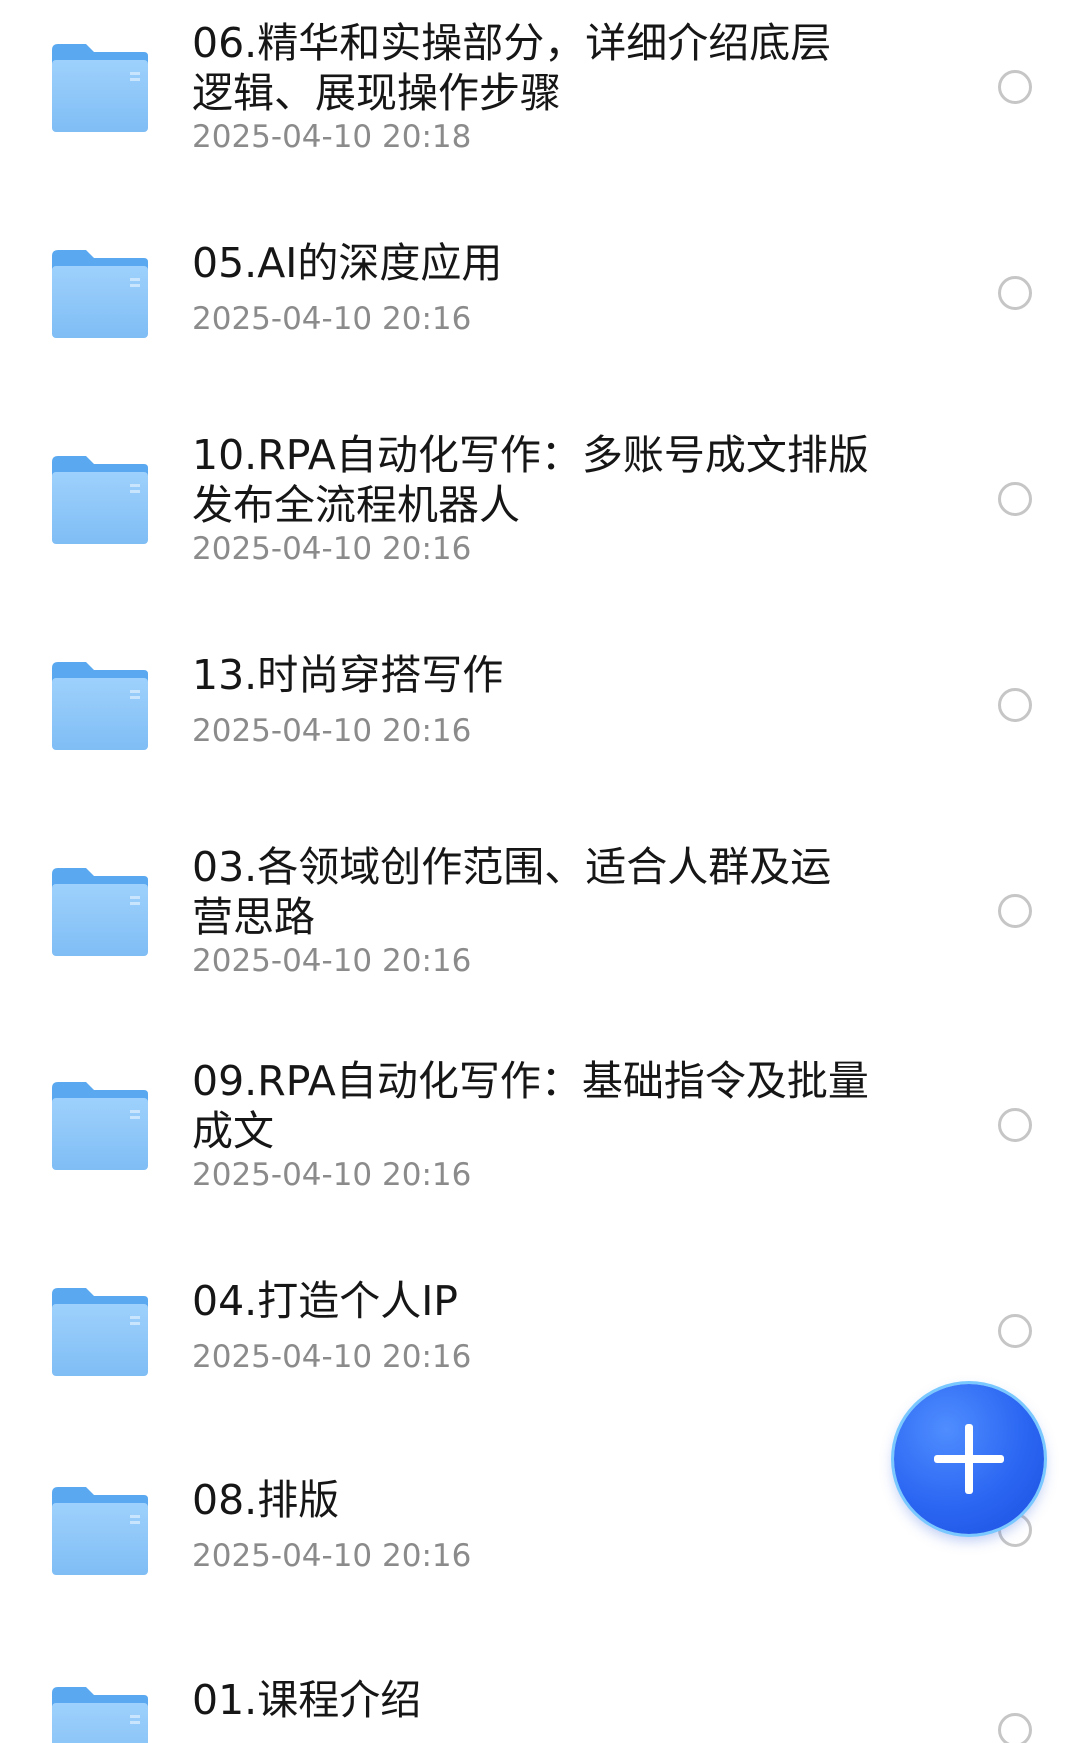 This screenshot has height=1743, width=1084. What do you see at coordinates (542, 1693) in the screenshot?
I see `list-item: 01.课程介绍` at bounding box center [542, 1693].